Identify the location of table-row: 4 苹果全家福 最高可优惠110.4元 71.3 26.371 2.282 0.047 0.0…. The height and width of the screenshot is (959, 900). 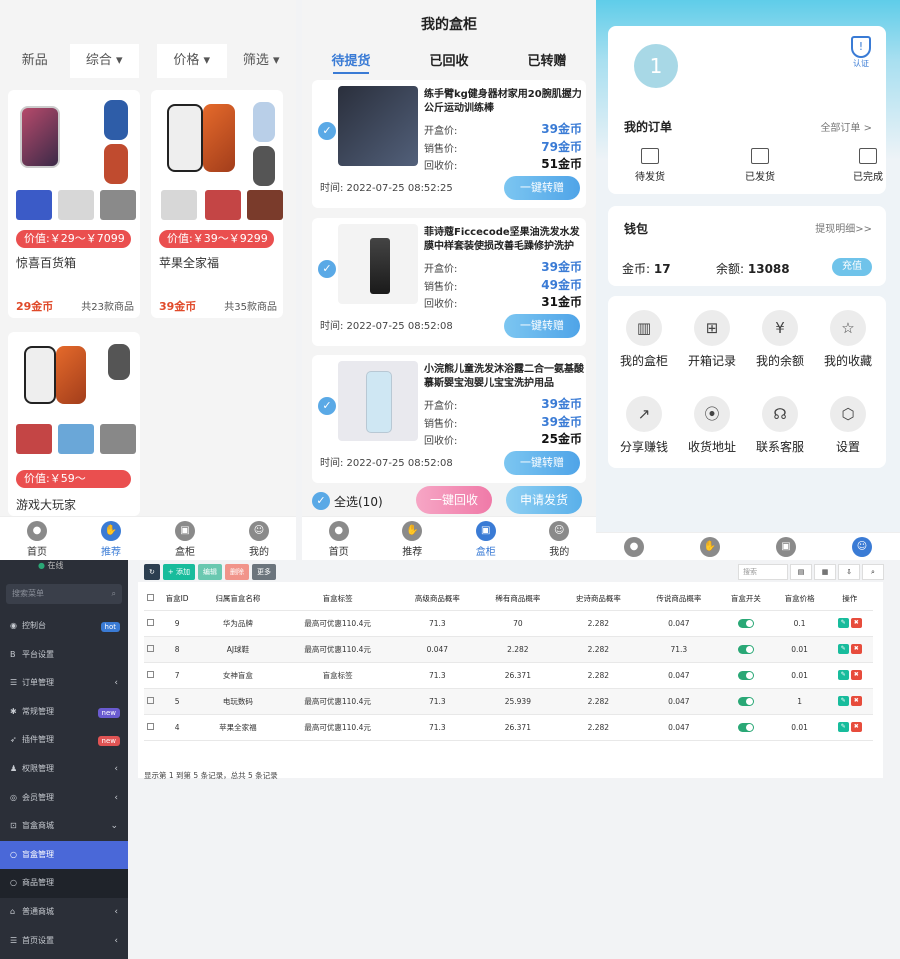
(508, 727).